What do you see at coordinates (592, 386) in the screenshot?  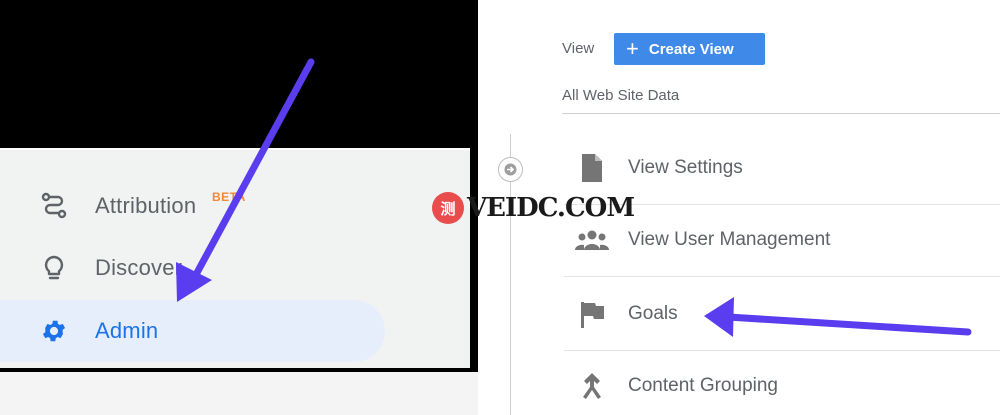 I see `content-grouping-icon` at bounding box center [592, 386].